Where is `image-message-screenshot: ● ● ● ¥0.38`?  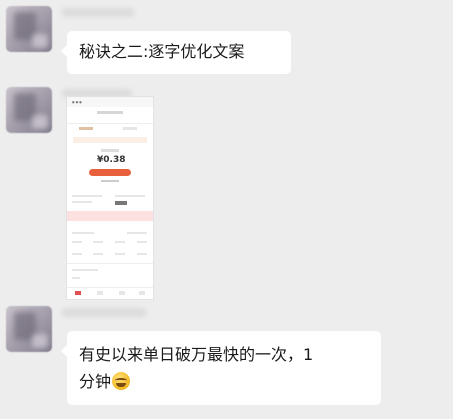 image-message-screenshot: ● ● ● ¥0.38 is located at coordinates (110, 198).